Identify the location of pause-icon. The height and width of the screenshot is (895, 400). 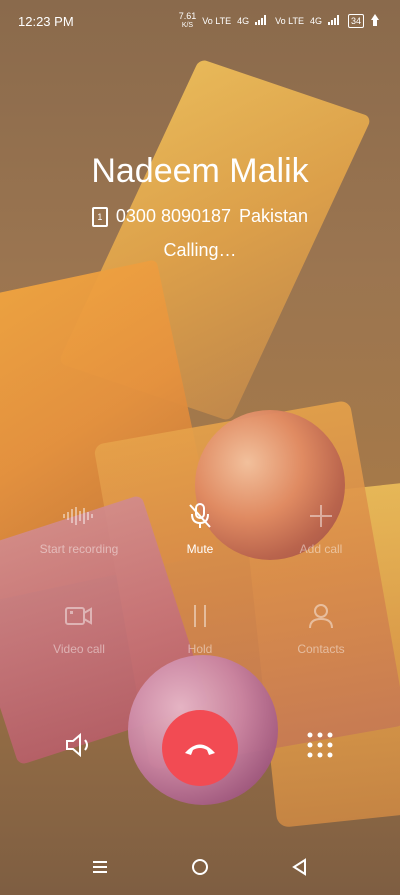
(200, 616).